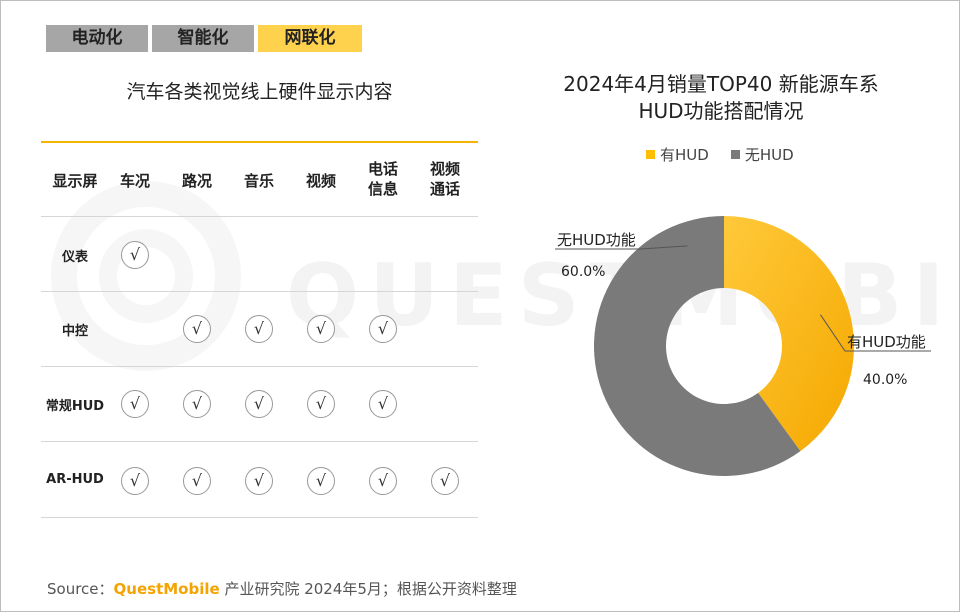 The width and height of the screenshot is (960, 612). What do you see at coordinates (74, 257) in the screenshot?
I see `table-row-label: 仪表` at bounding box center [74, 257].